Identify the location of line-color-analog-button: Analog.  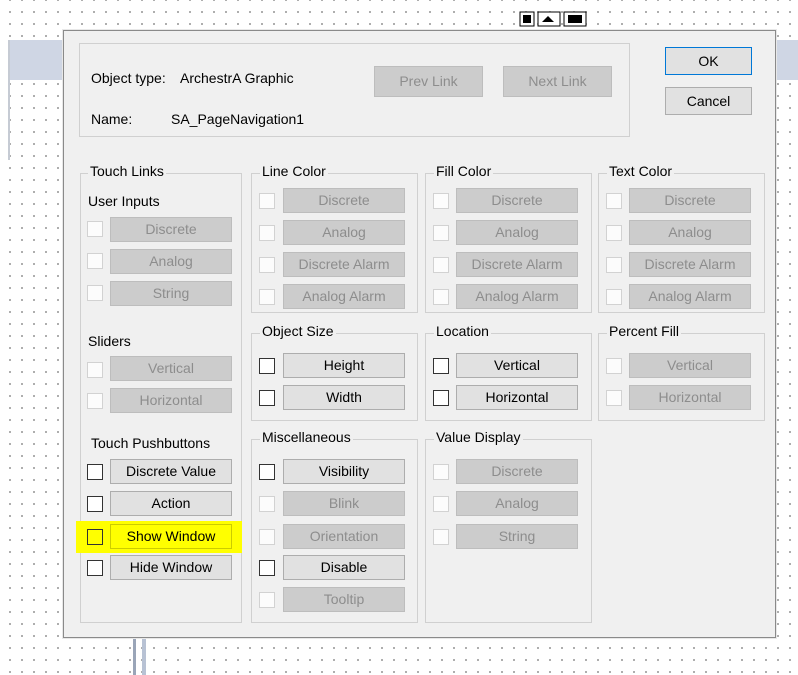
(344, 232).